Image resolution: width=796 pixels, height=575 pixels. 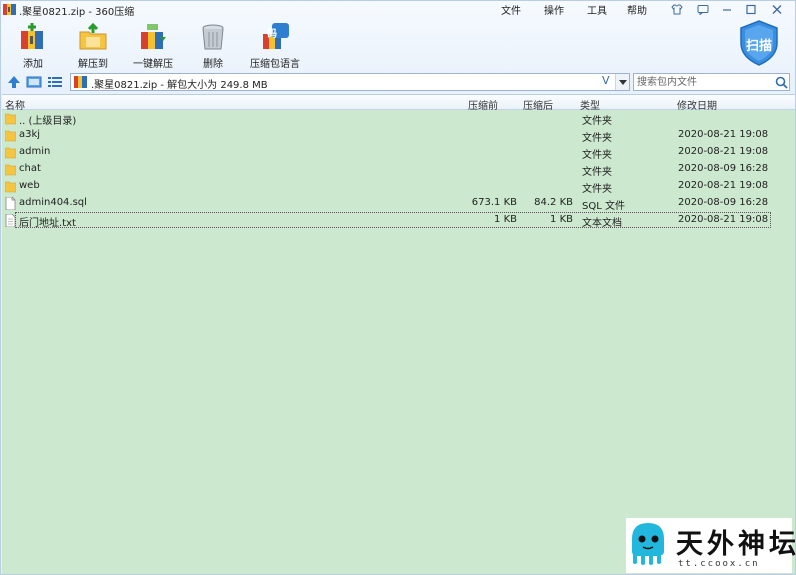 What do you see at coordinates (398, 118) in the screenshot?
I see `list-item: .. (上级目录) 文件夹` at bounding box center [398, 118].